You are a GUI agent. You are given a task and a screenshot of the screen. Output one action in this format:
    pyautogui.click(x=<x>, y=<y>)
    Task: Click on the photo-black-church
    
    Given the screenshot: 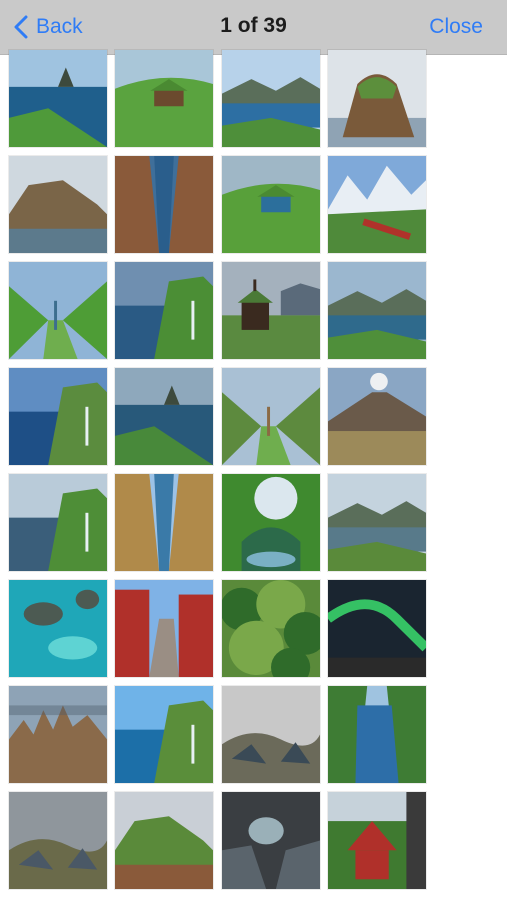 What is the action you would take?
    pyautogui.click(x=271, y=310)
    